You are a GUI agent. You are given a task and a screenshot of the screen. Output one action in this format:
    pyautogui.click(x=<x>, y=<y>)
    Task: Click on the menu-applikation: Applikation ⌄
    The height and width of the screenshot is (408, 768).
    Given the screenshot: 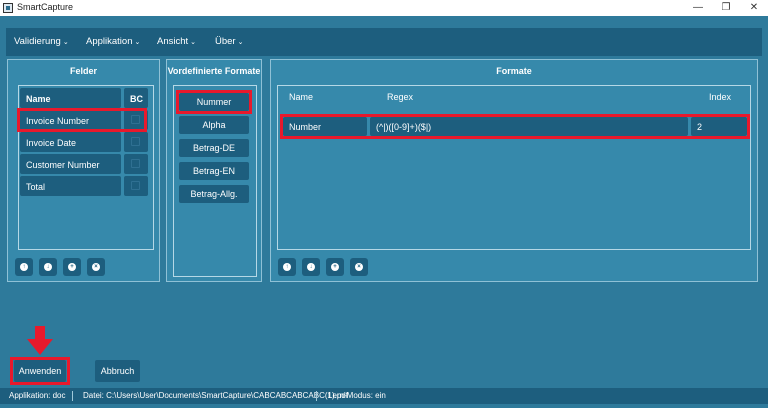 What is the action you would take?
    pyautogui.click(x=113, y=42)
    